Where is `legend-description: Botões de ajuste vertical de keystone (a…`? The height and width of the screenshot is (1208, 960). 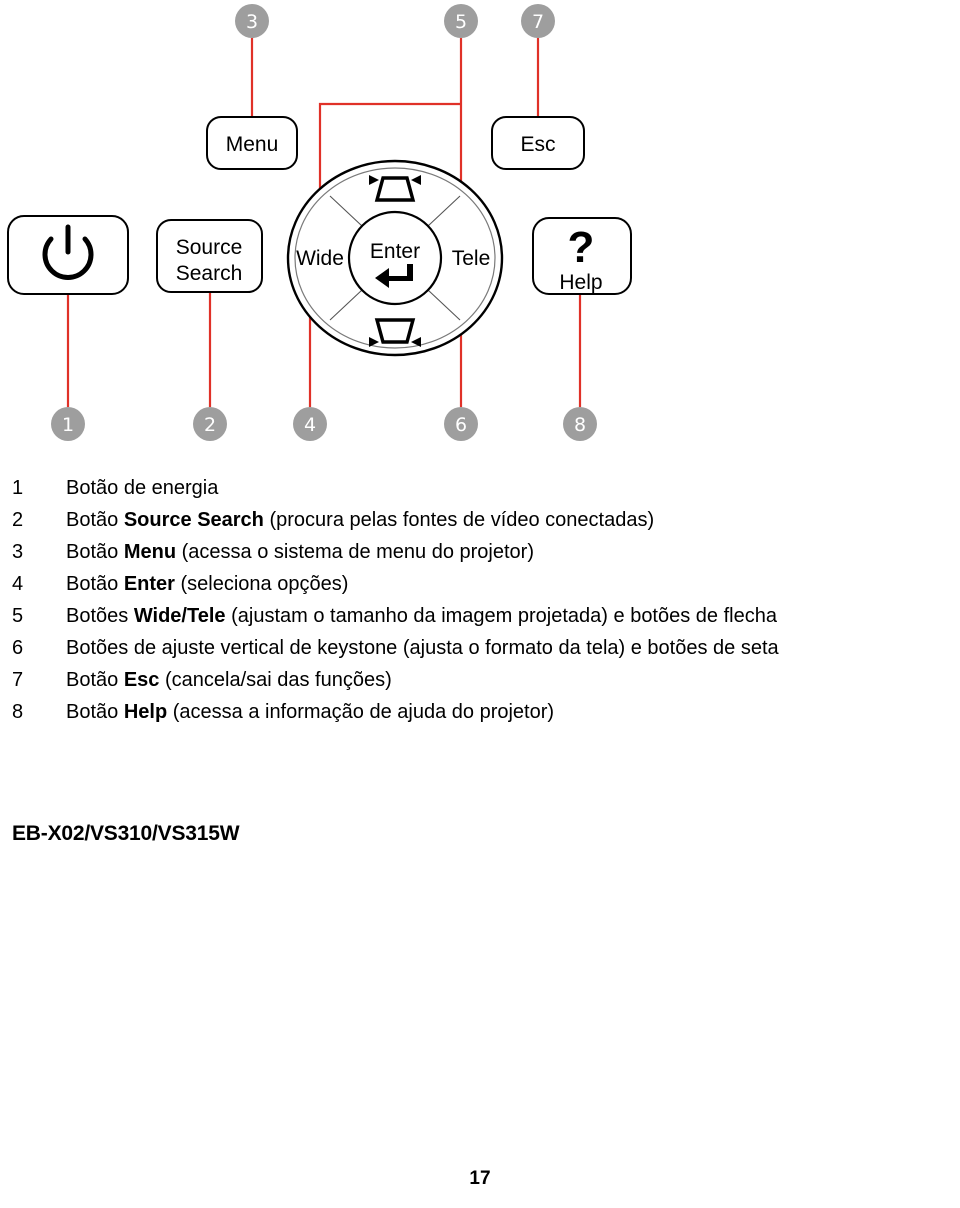 legend-description: Botões de ajuste vertical de keystone (a… is located at coordinates (422, 648).